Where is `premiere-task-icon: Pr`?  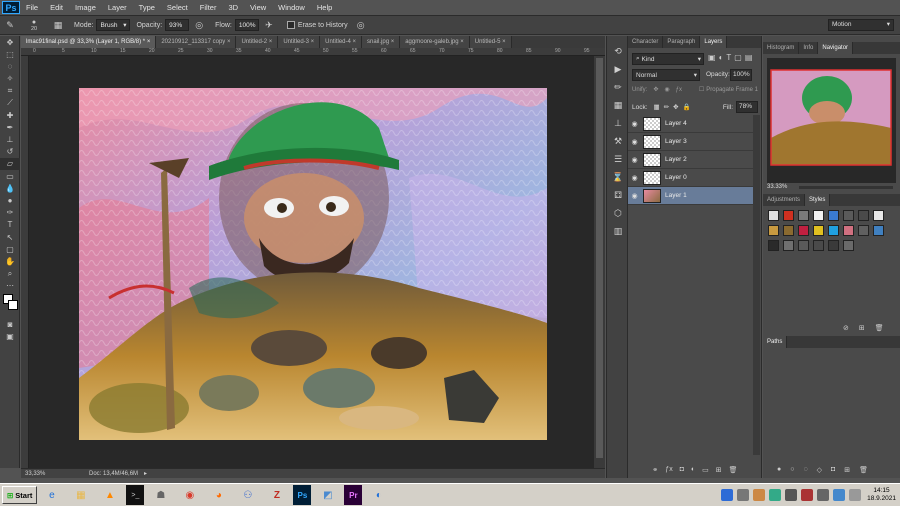 premiere-task-icon: Pr is located at coordinates (353, 495).